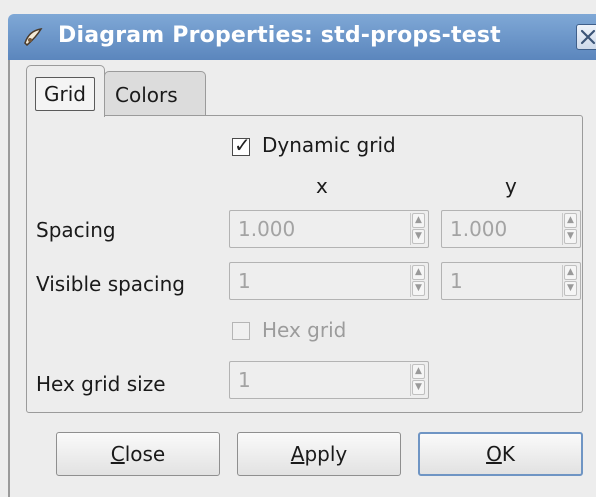 The width and height of the screenshot is (596, 497). Describe the element at coordinates (456, 281) in the screenshot. I see `visible-spacing-y-value: 1` at that location.